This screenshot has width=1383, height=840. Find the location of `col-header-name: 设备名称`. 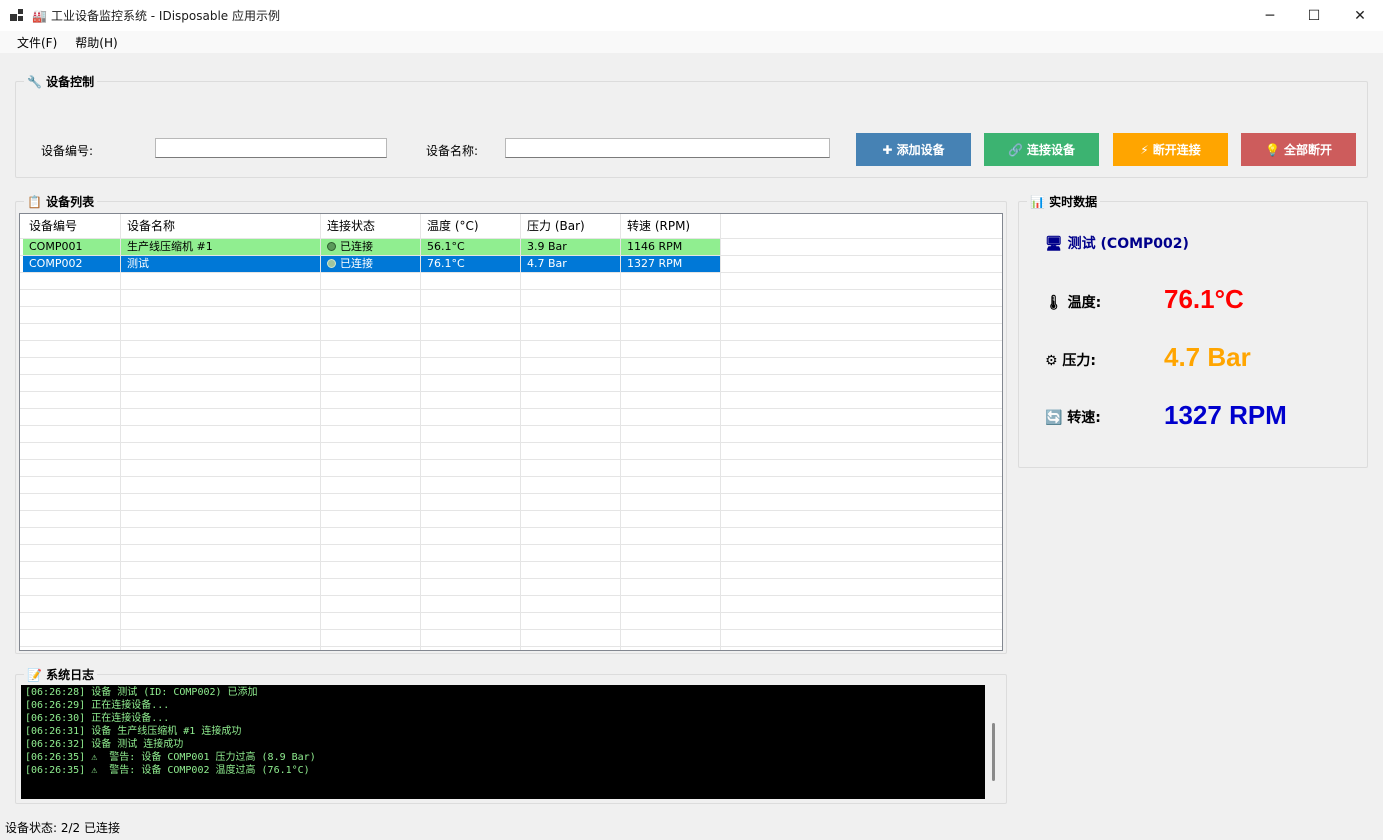

col-header-name: 设备名称 is located at coordinates (221, 226).